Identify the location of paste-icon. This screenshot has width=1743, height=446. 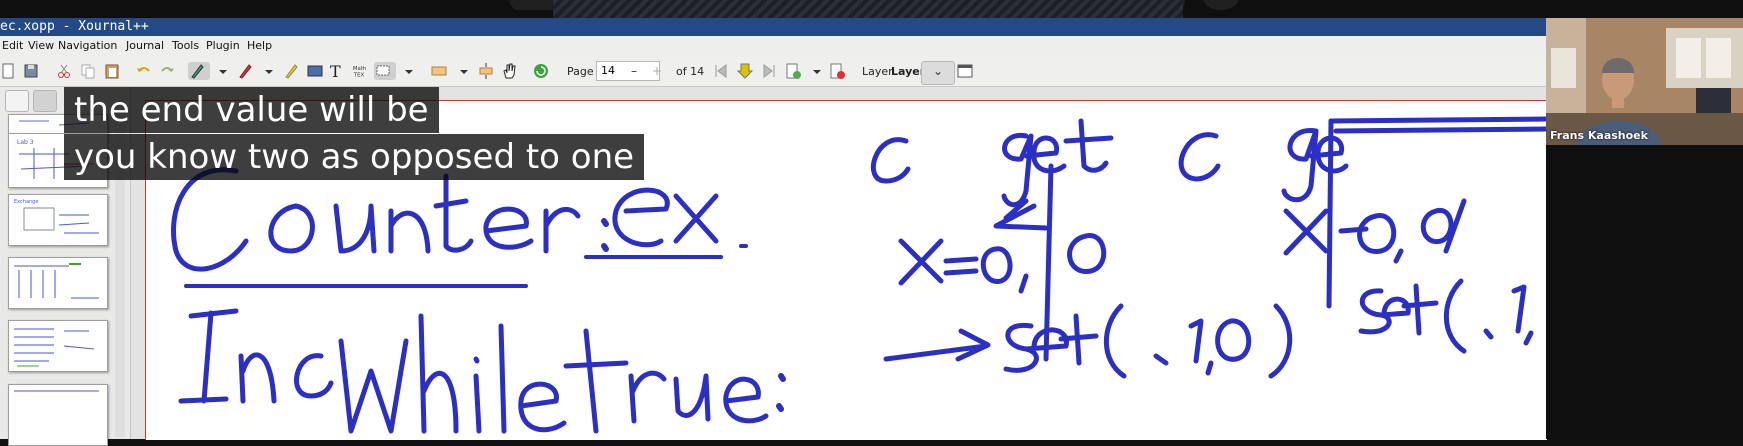
(112, 71).